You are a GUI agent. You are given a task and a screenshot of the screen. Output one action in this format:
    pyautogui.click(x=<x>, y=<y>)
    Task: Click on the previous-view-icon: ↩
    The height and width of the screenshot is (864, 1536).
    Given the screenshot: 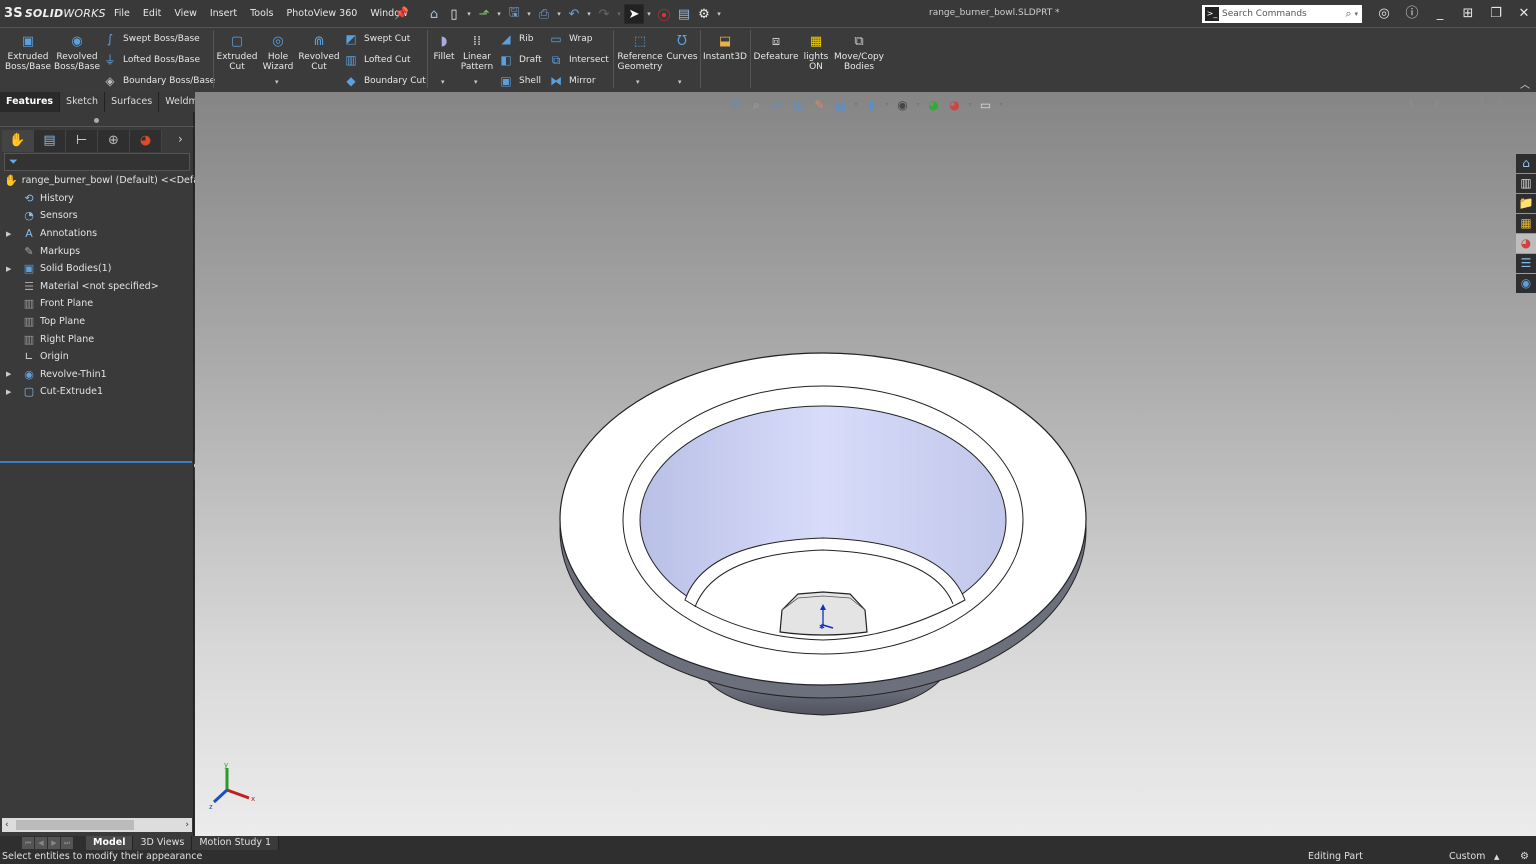 What is the action you would take?
    pyautogui.click(x=777, y=105)
    